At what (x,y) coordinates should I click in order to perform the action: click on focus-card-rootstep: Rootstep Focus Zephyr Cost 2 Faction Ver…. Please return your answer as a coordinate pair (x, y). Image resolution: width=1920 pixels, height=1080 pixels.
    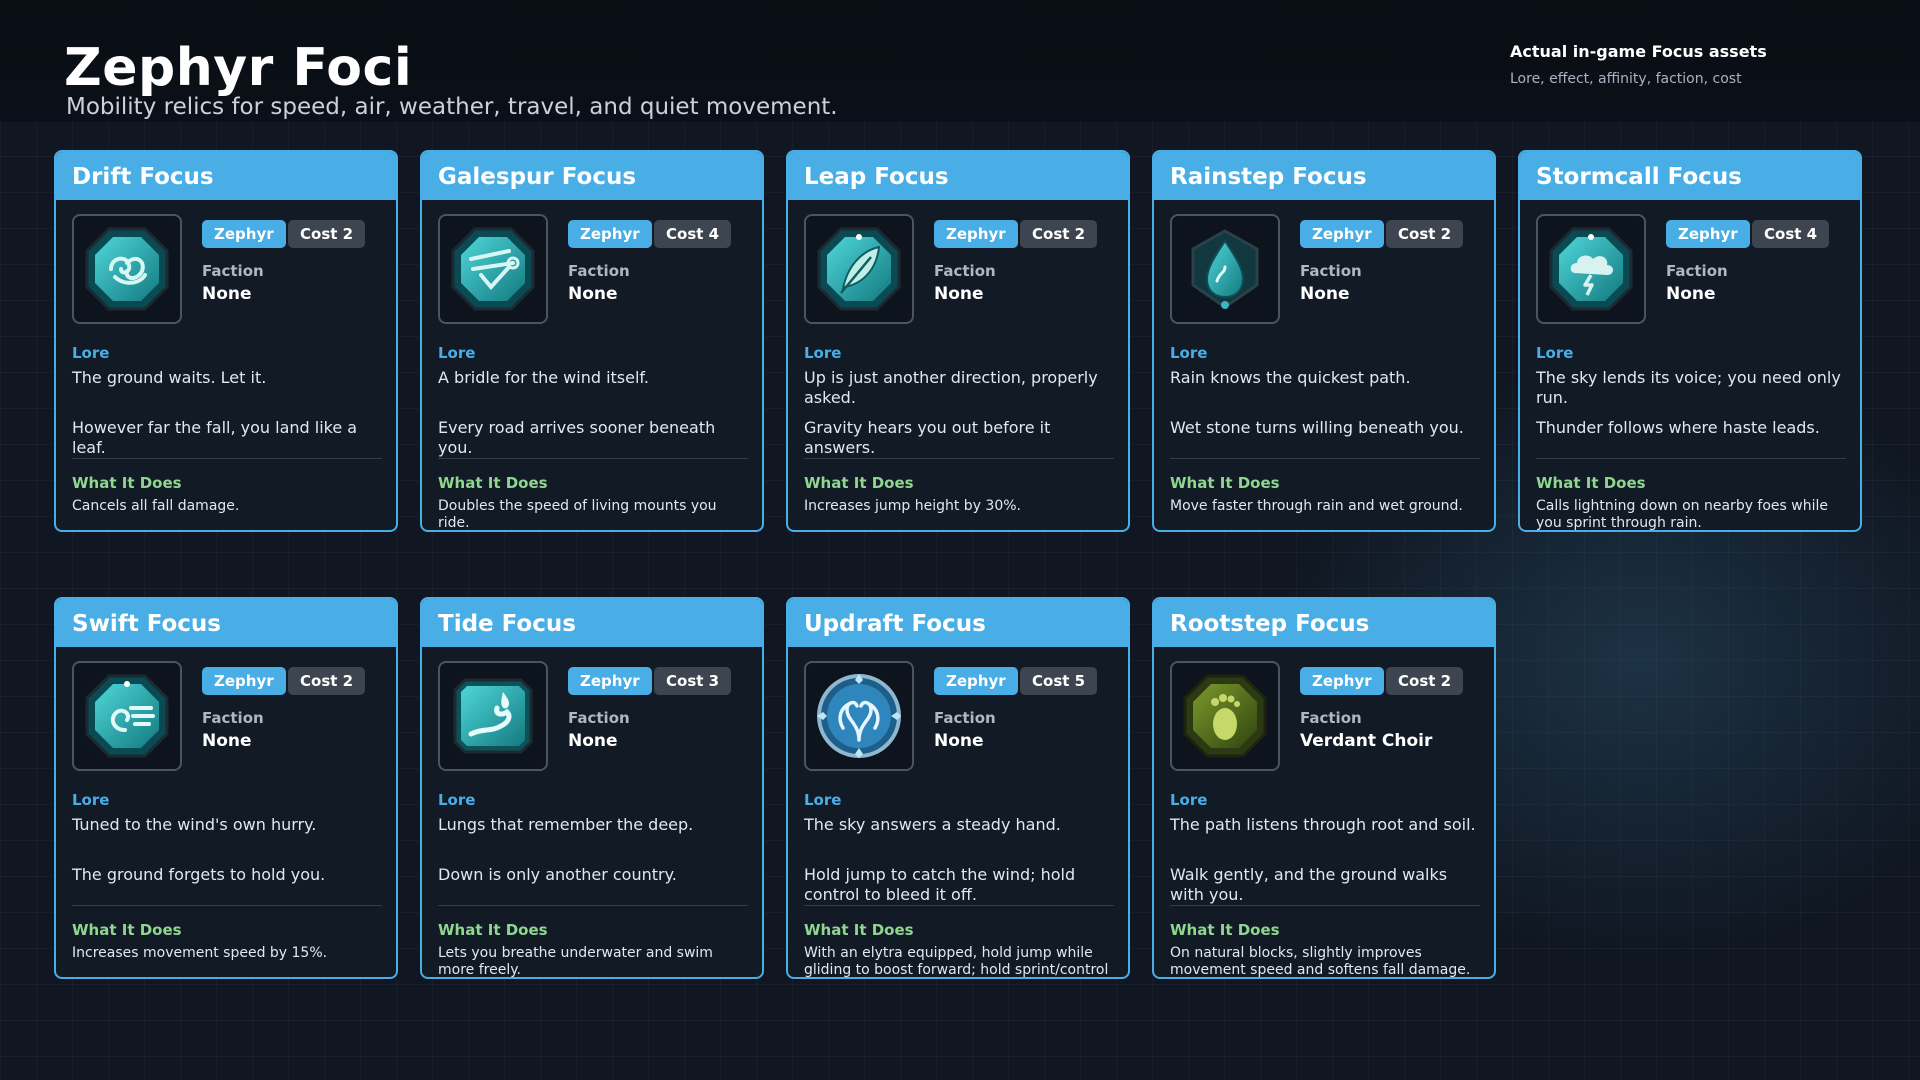
    Looking at the image, I should click on (1324, 788).